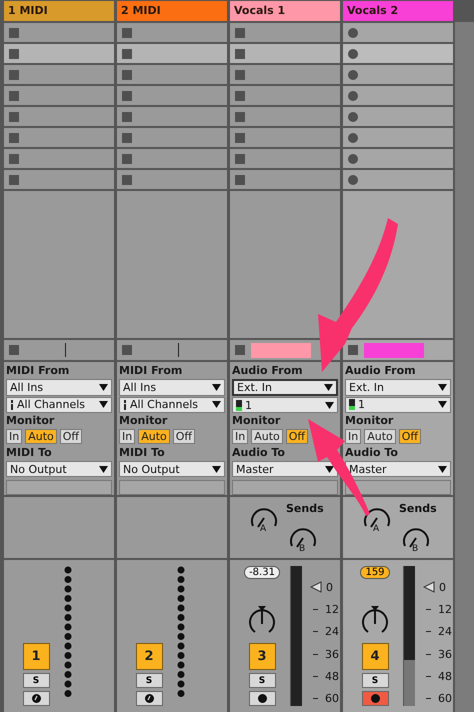  I want to click on scale-label: 60, so click(445, 699).